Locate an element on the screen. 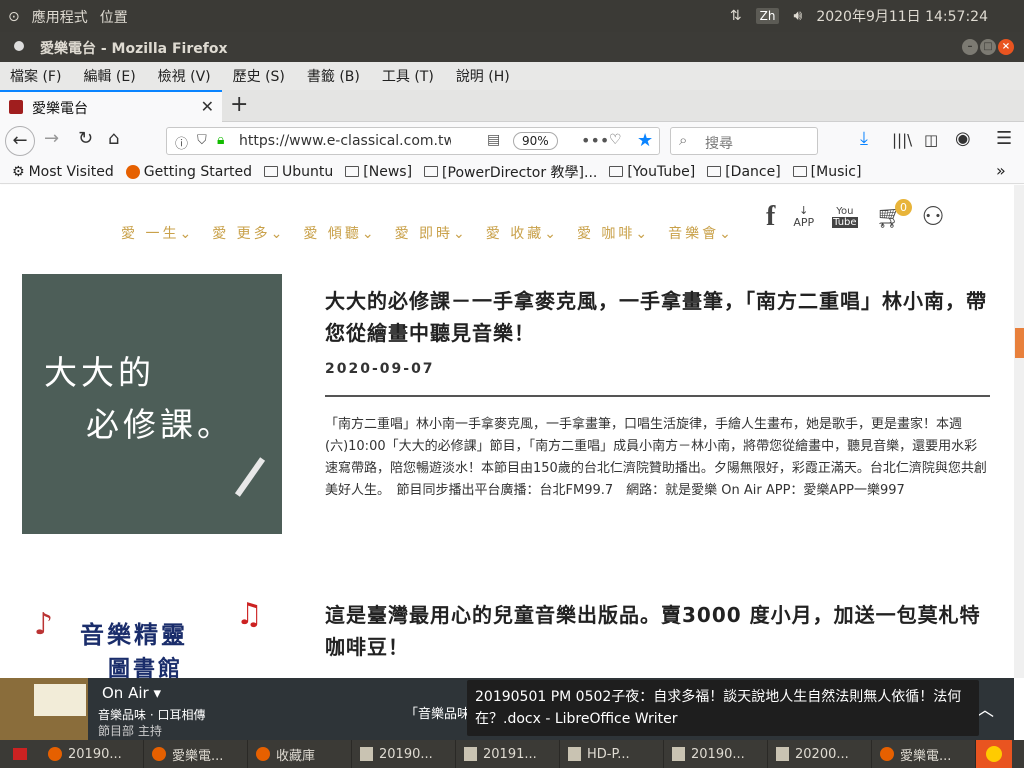 This screenshot has width=1024, height=768. firefox-active-icon is located at coordinates (994, 754).